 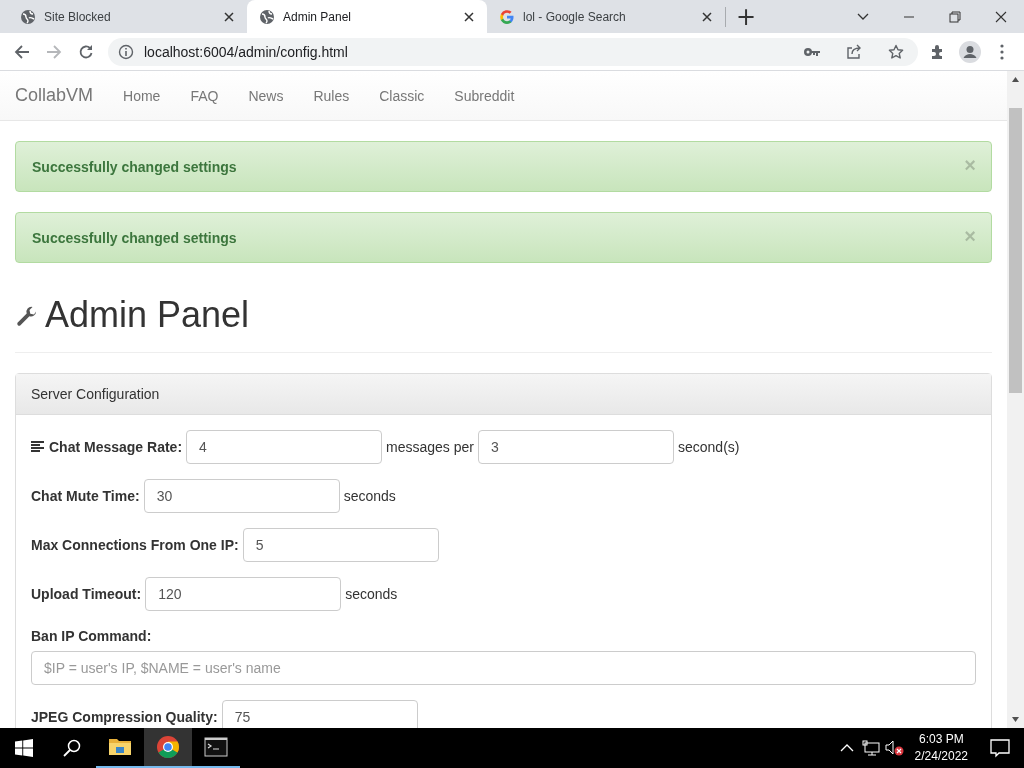 I want to click on address-bar: localhost:6004/admin/config.html, so click(x=513, y=51).